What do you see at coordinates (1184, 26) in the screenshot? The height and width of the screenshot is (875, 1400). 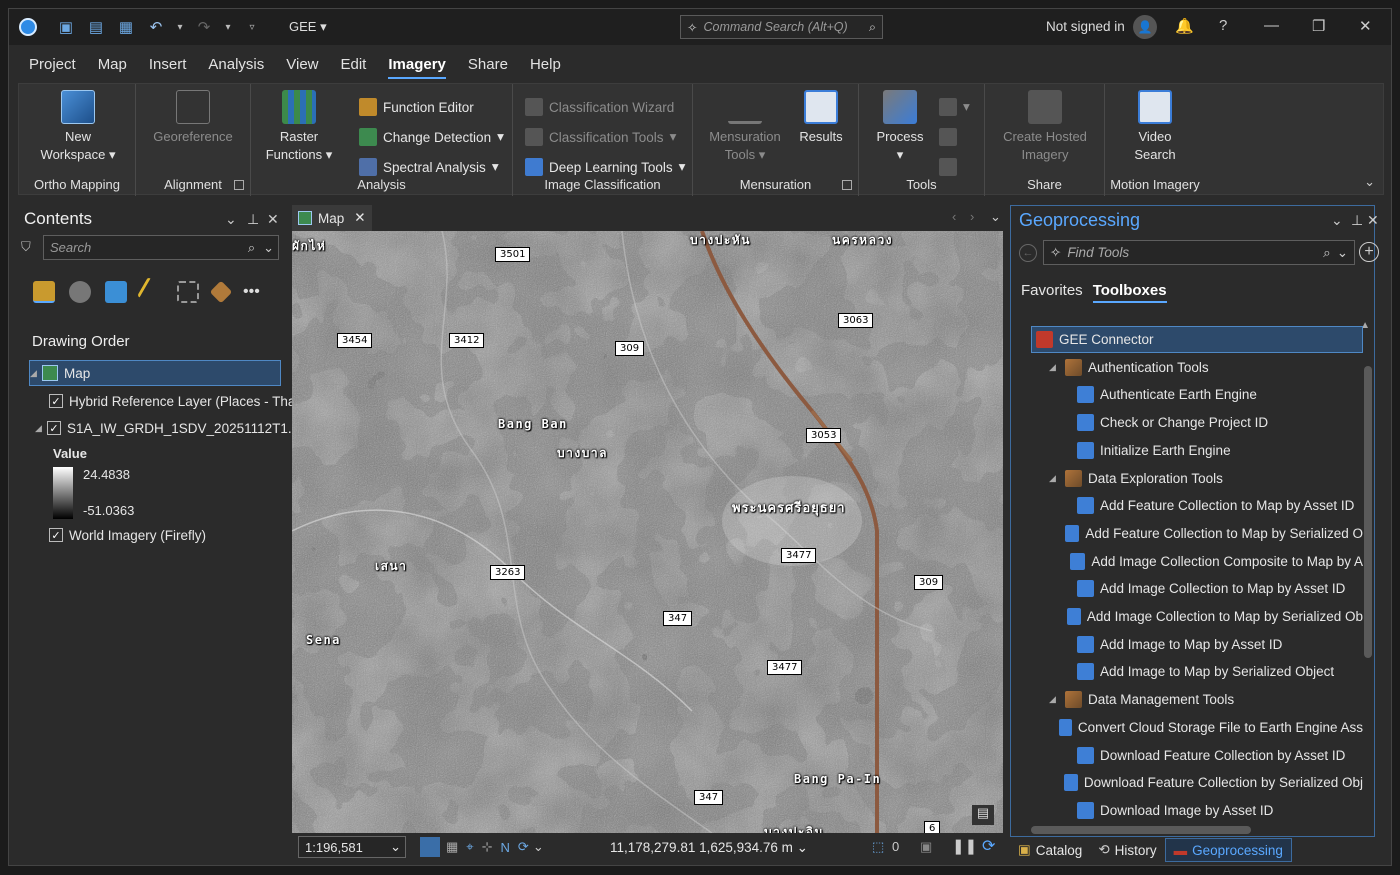 I see `notification-bell-icon: 🔔` at bounding box center [1184, 26].